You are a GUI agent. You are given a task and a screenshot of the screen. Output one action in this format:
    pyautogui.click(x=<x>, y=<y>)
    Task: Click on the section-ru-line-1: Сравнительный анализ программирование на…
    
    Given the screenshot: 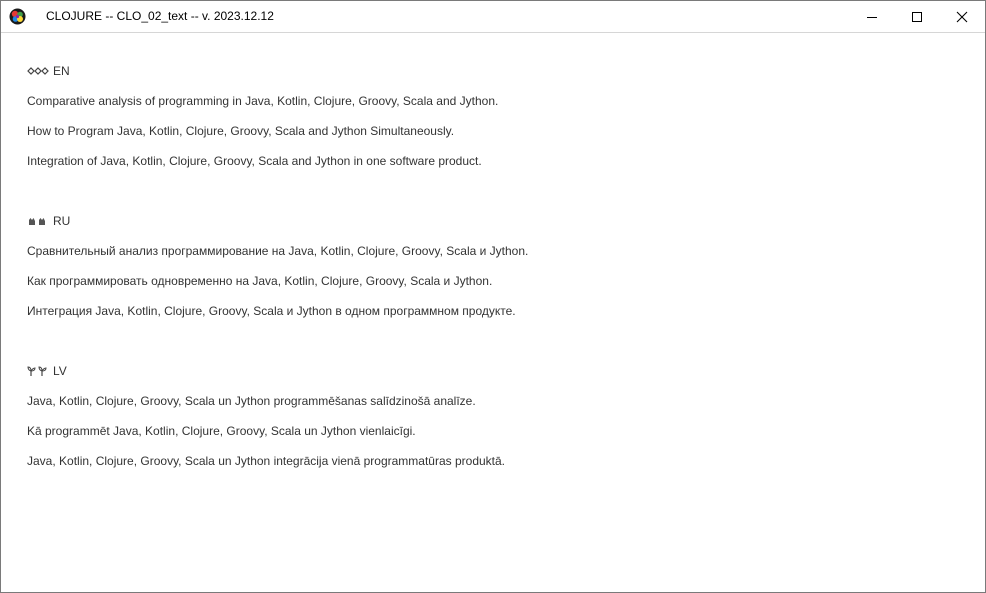 What is the action you would take?
    pyautogui.click(x=278, y=251)
    